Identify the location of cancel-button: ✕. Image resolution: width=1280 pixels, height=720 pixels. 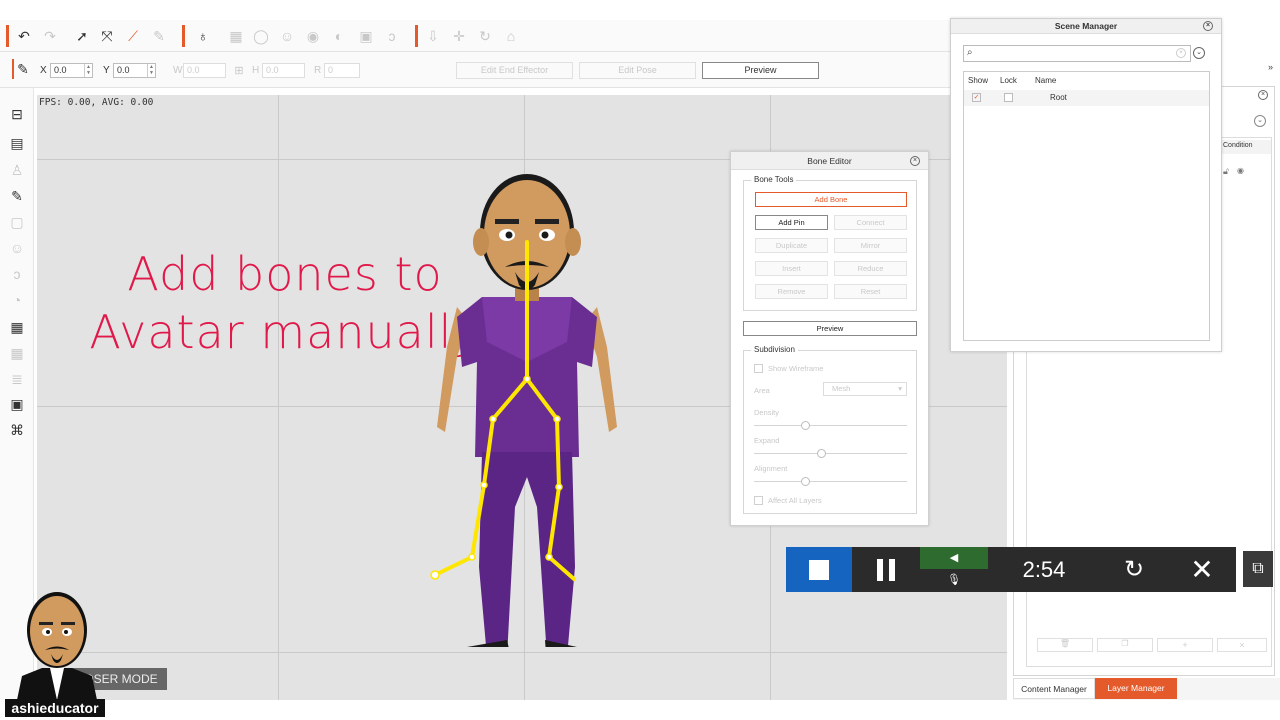
(1202, 569).